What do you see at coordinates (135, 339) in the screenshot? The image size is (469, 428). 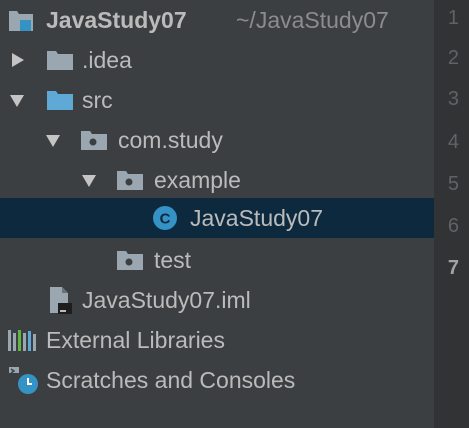 I see `tree-label-external-libraries: External Libraries` at bounding box center [135, 339].